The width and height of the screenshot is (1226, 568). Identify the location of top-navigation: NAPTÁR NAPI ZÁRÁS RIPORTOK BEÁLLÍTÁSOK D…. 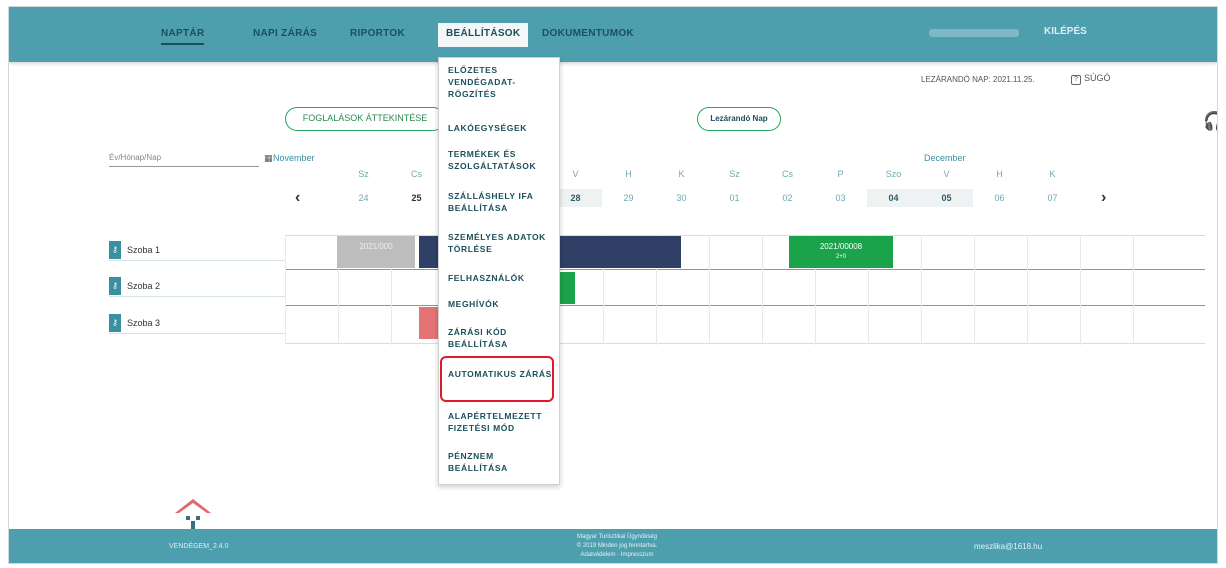
(613, 34).